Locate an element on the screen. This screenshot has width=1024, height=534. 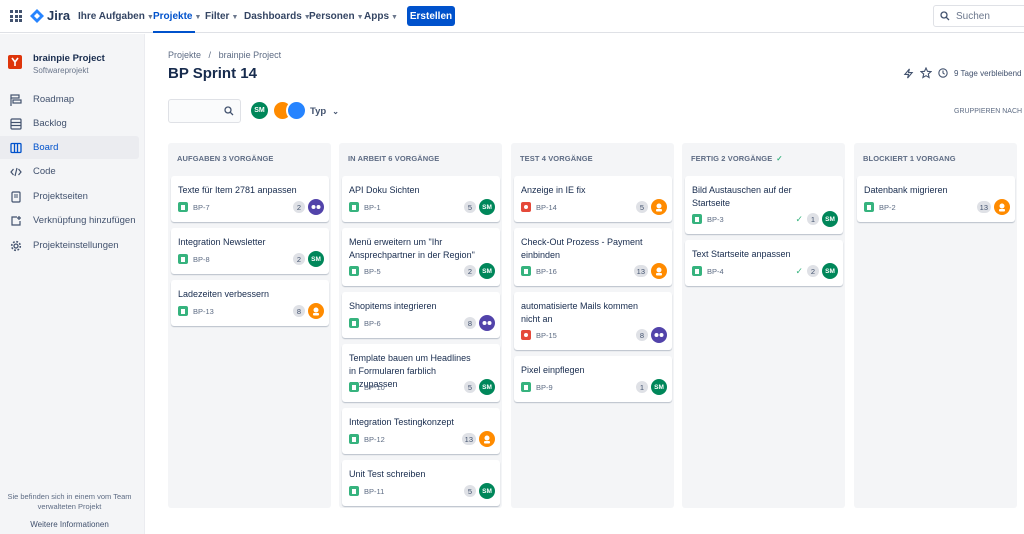
issue-card: Texte für Item 2781 anpassen BP-7 2 is located at coordinates (250, 199).